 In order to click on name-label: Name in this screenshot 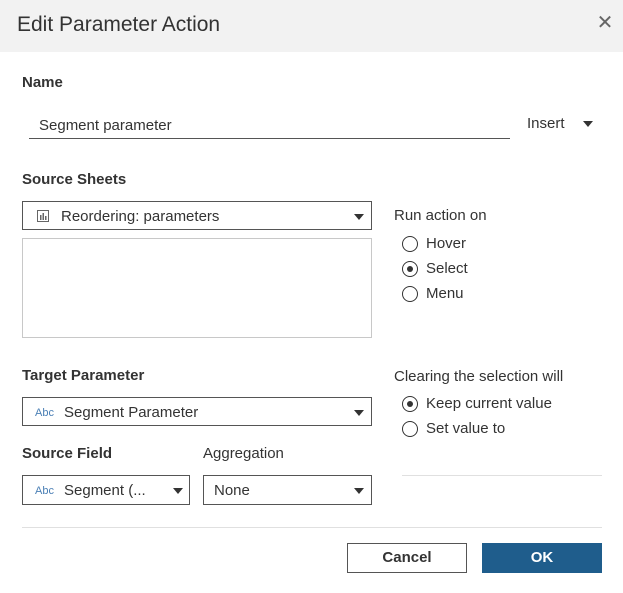, I will do `click(42, 82)`.